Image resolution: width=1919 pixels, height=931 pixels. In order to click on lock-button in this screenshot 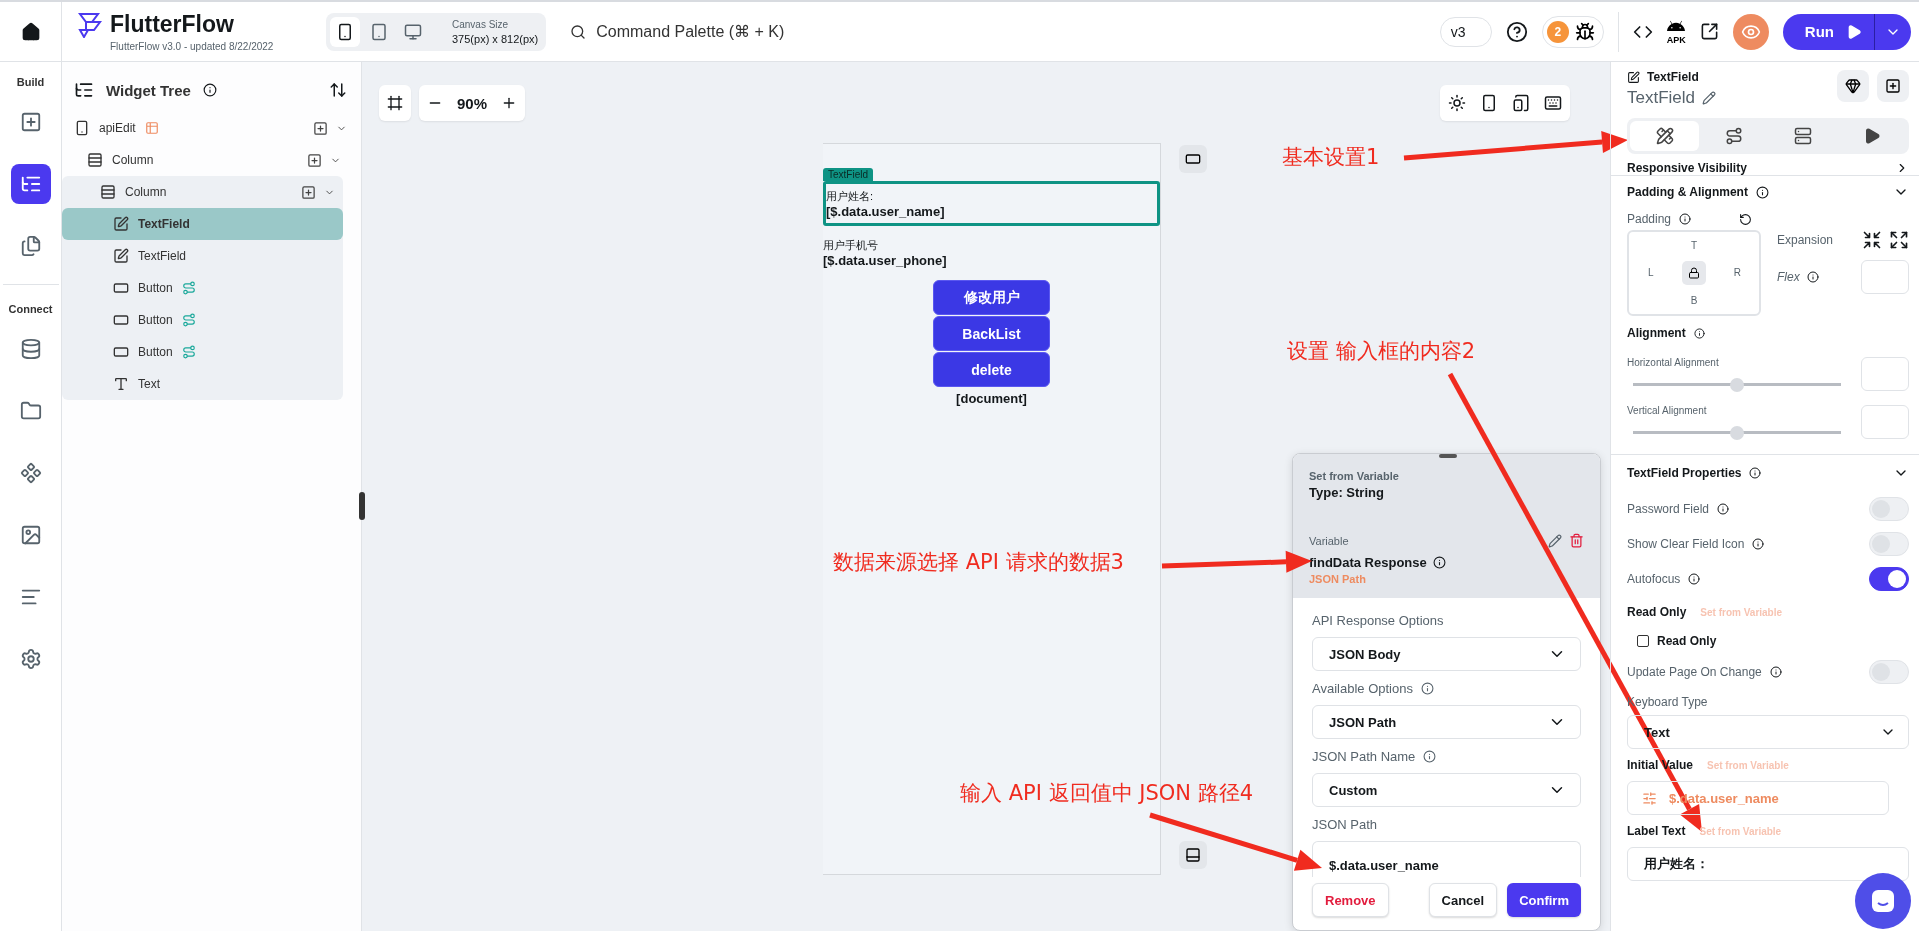, I will do `click(1694, 273)`.